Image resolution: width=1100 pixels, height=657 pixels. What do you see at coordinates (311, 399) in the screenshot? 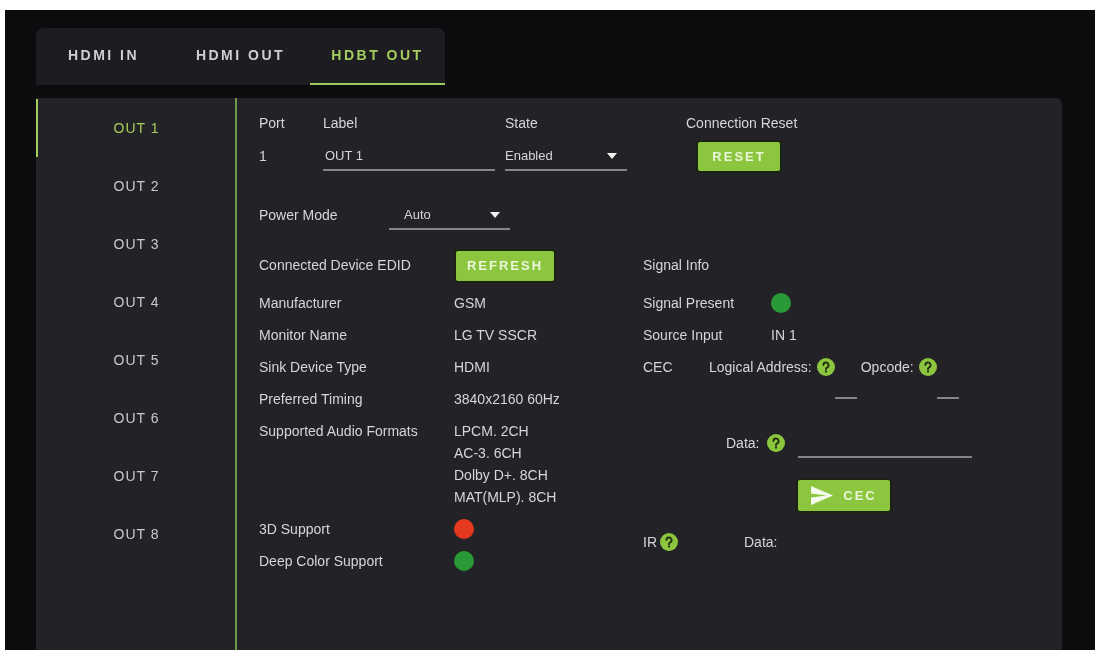
I see `field-label: Preferred Timing` at bounding box center [311, 399].